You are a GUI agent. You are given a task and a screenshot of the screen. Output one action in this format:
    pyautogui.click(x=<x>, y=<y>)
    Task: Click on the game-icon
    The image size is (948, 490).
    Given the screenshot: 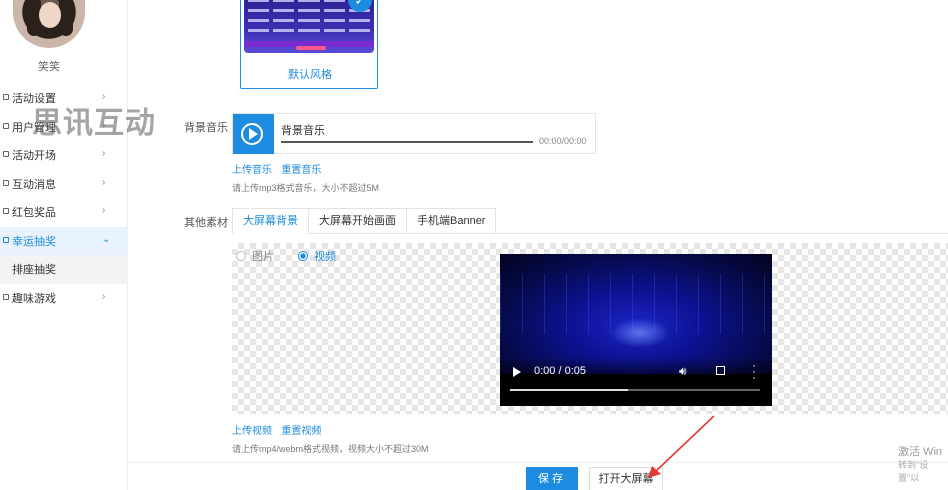 What is the action you would take?
    pyautogui.click(x=6, y=296)
    